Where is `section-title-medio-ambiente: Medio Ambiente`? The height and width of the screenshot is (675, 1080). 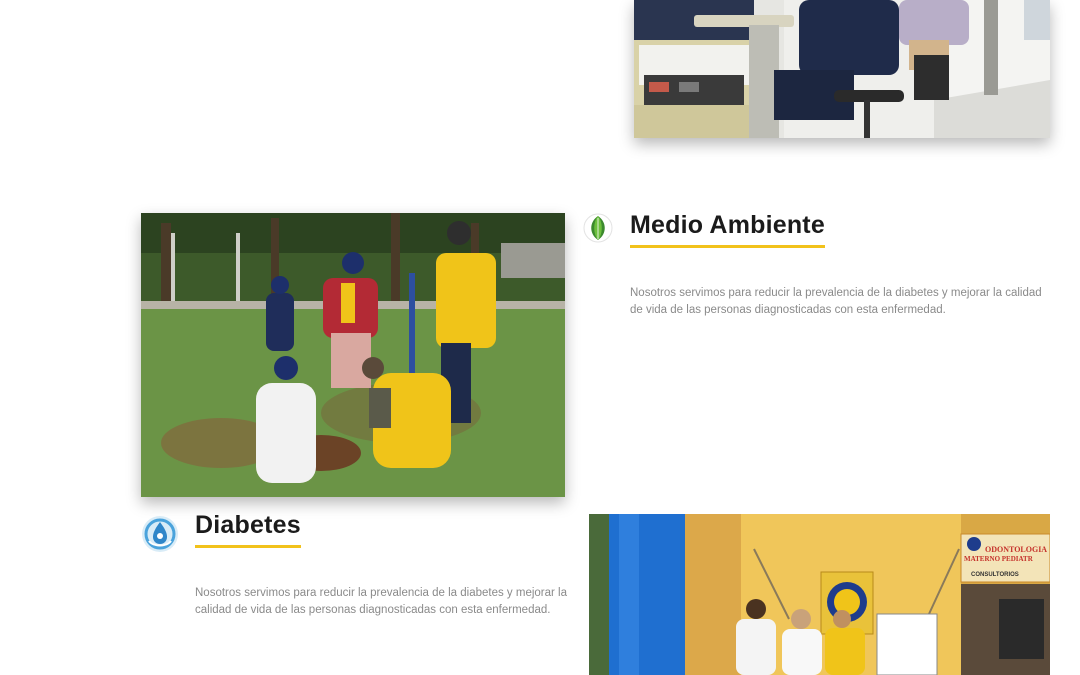 section-title-medio-ambiente: Medio Ambiente is located at coordinates (727, 229).